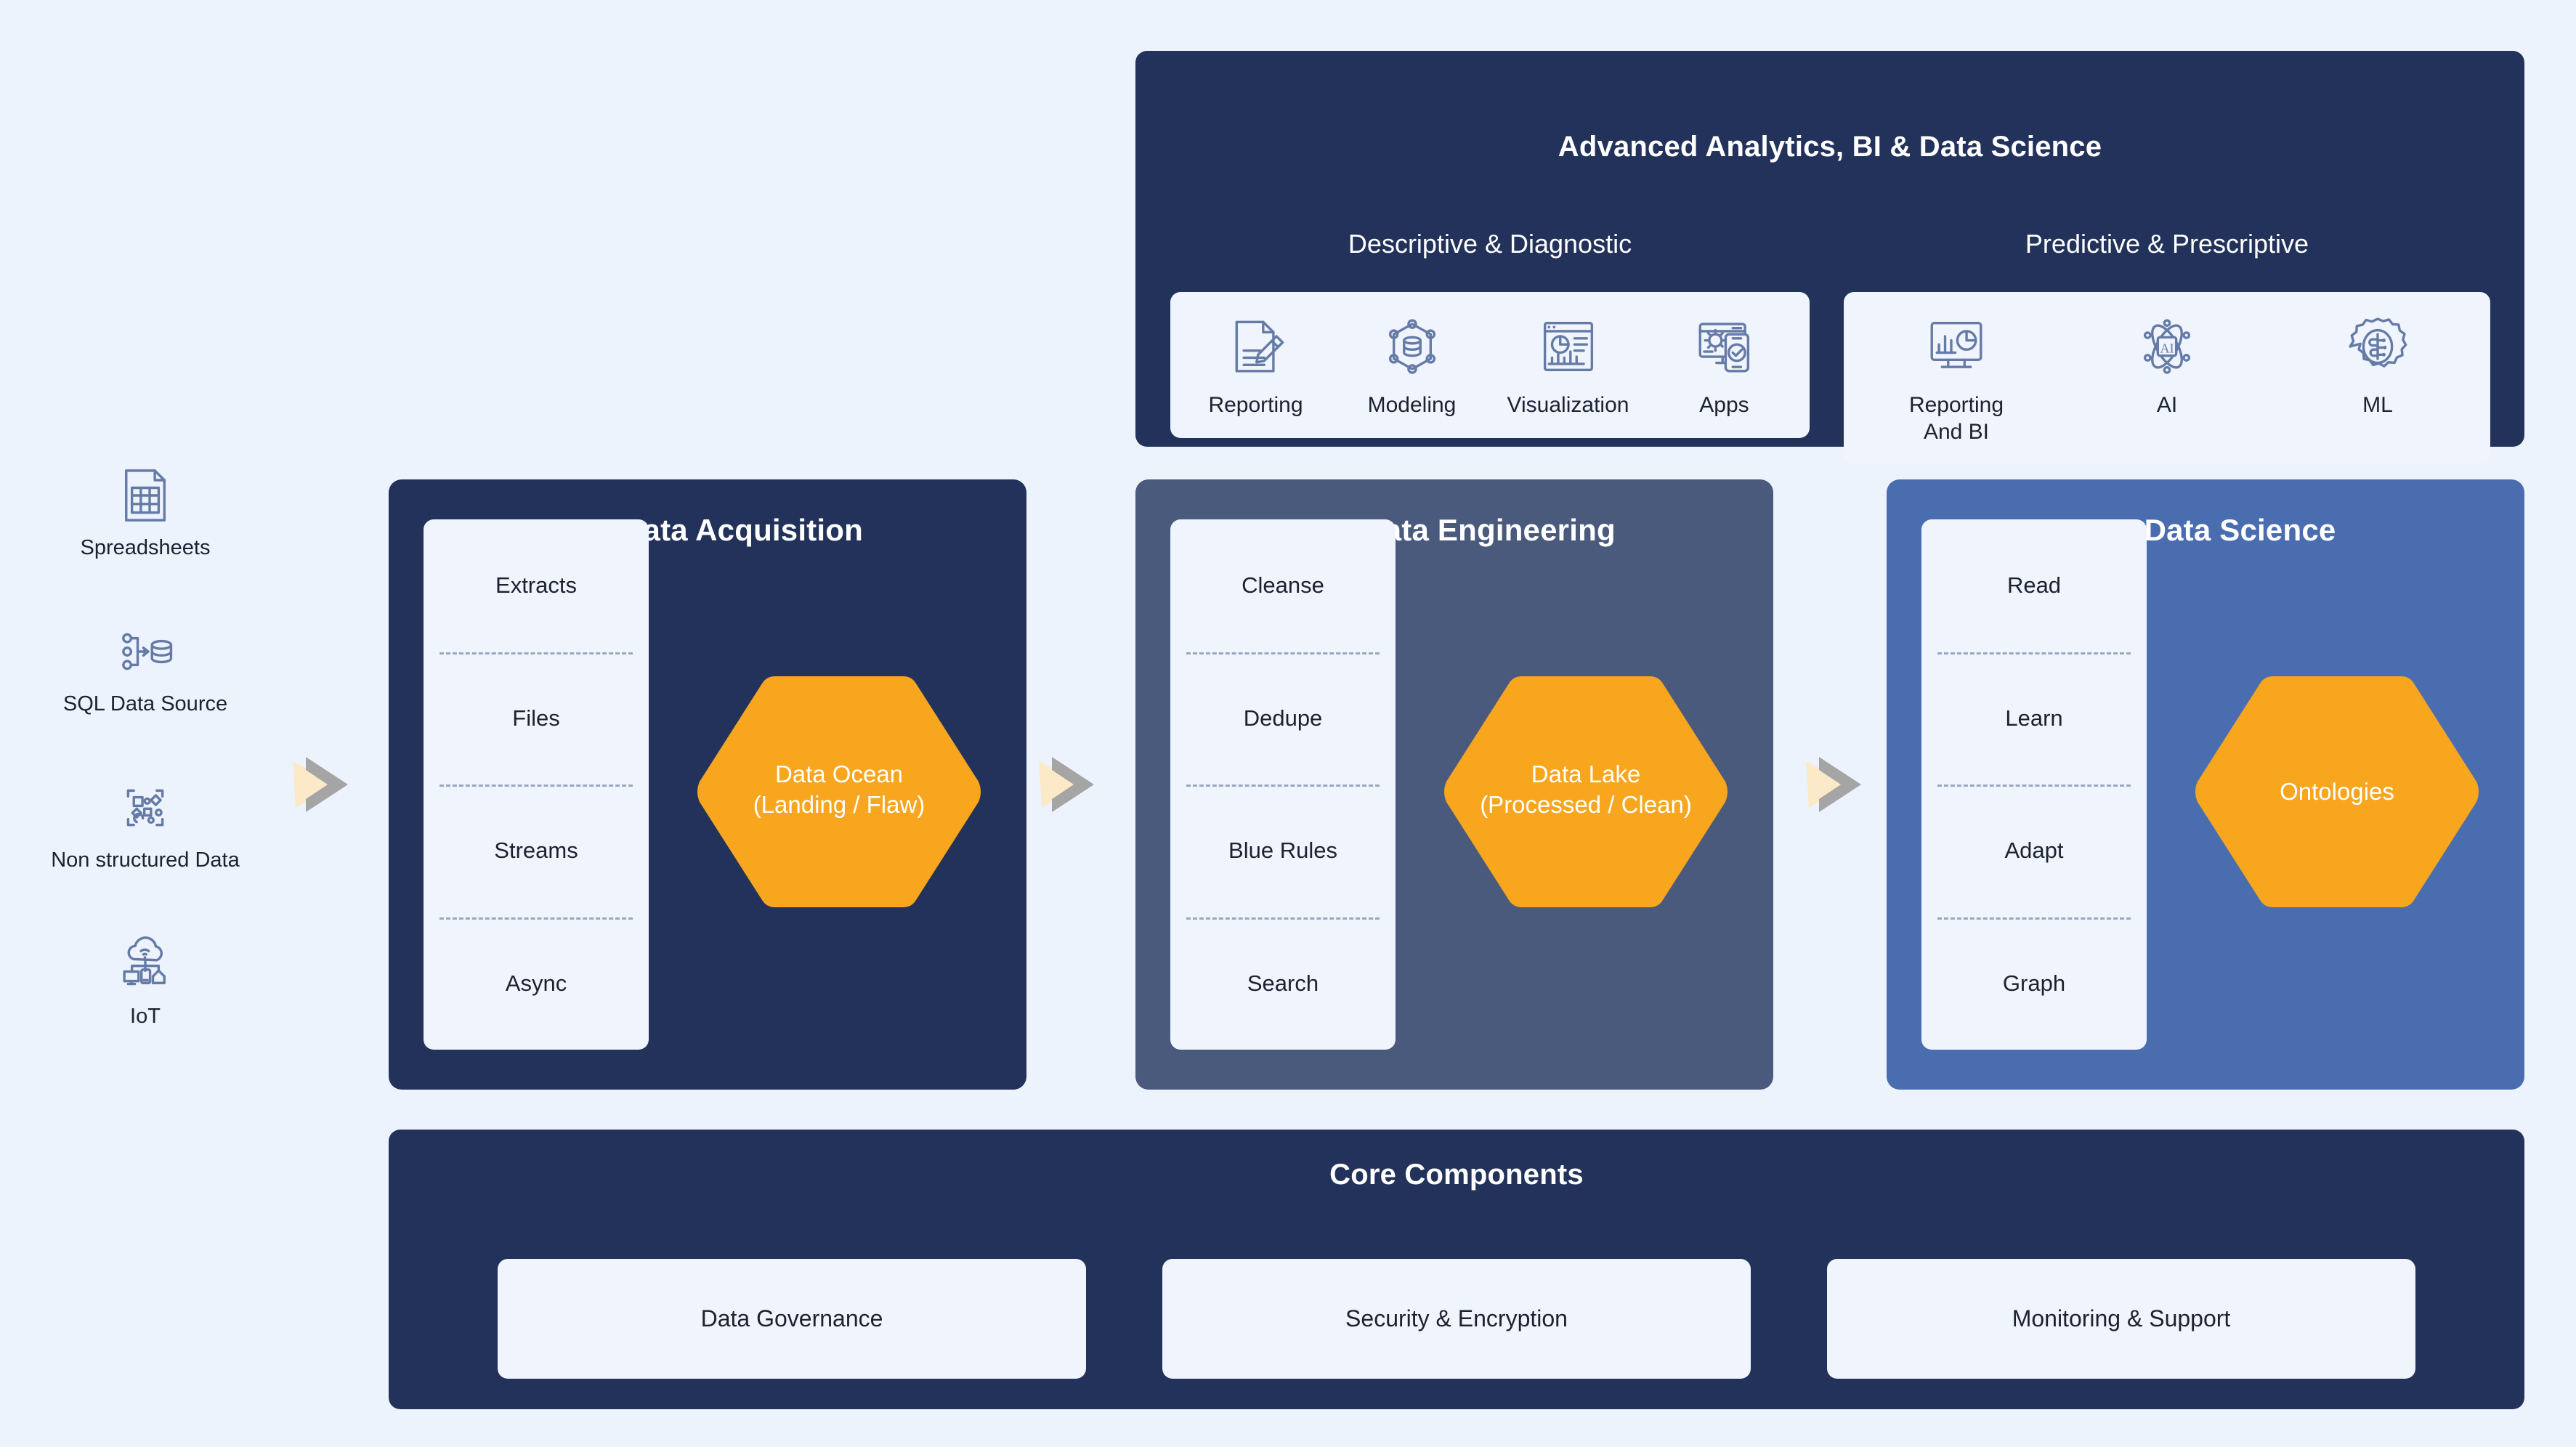 This screenshot has width=2576, height=1447. I want to click on step-label: Learn, so click(2034, 718).